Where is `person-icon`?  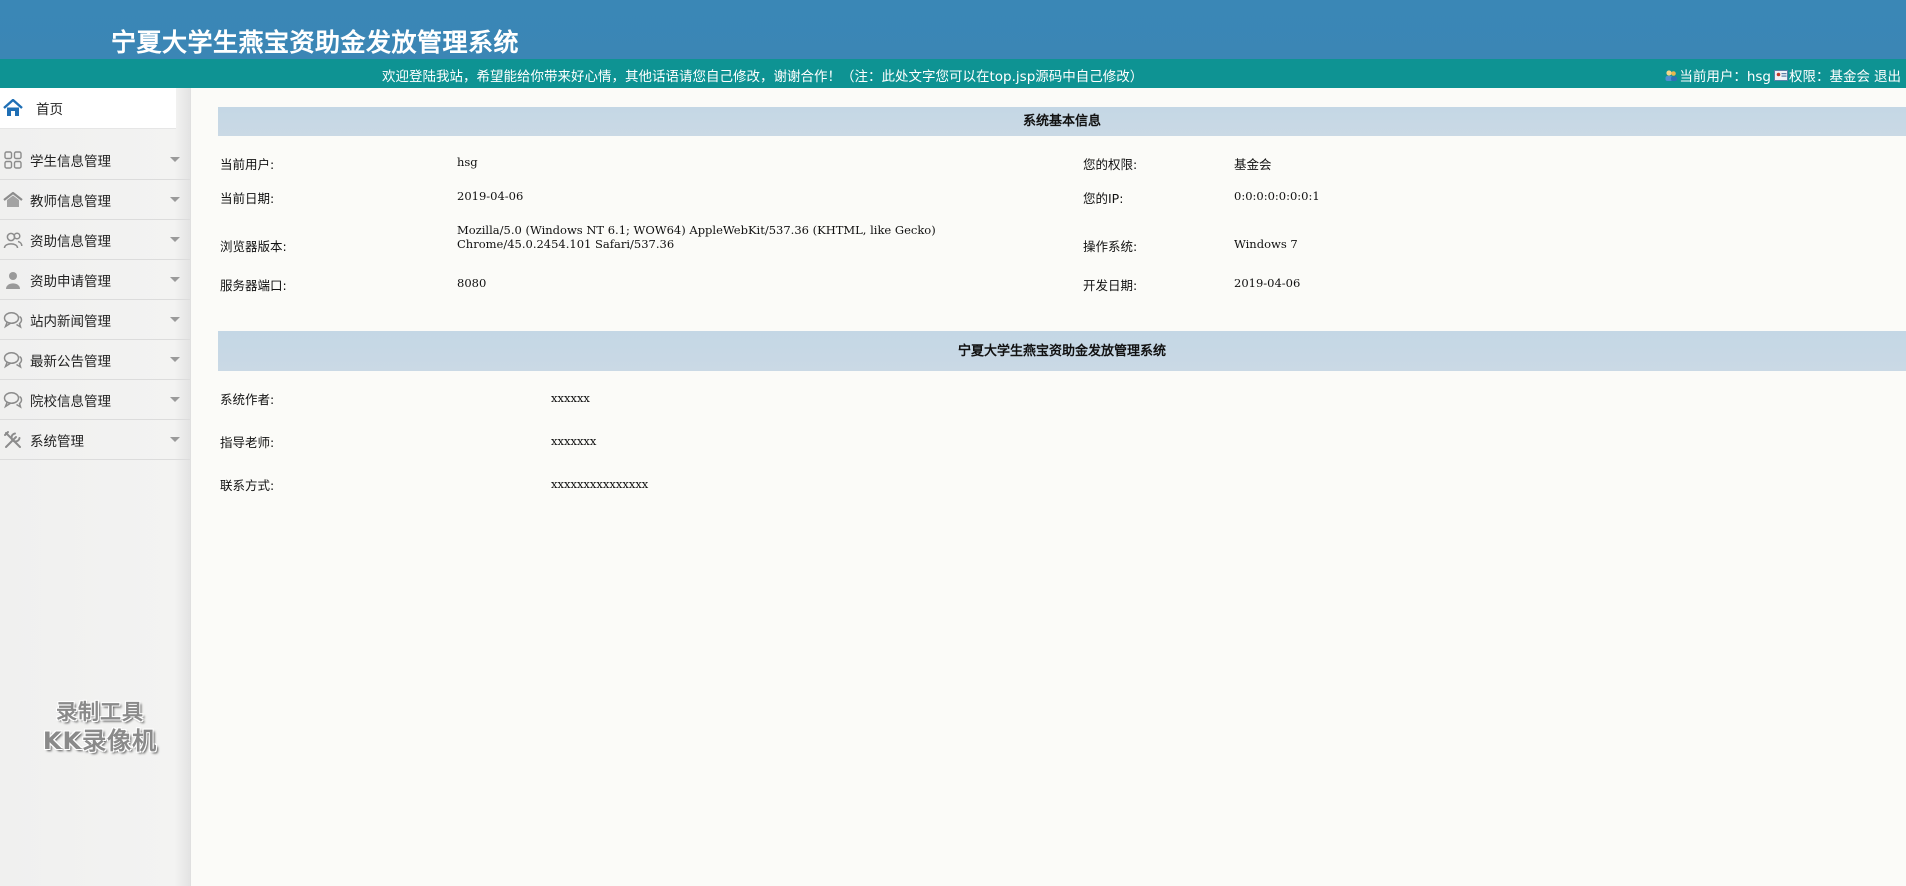
person-icon is located at coordinates (13, 280).